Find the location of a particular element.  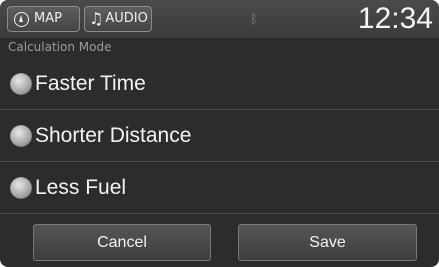

option-label: Less Fuel is located at coordinates (81, 187).